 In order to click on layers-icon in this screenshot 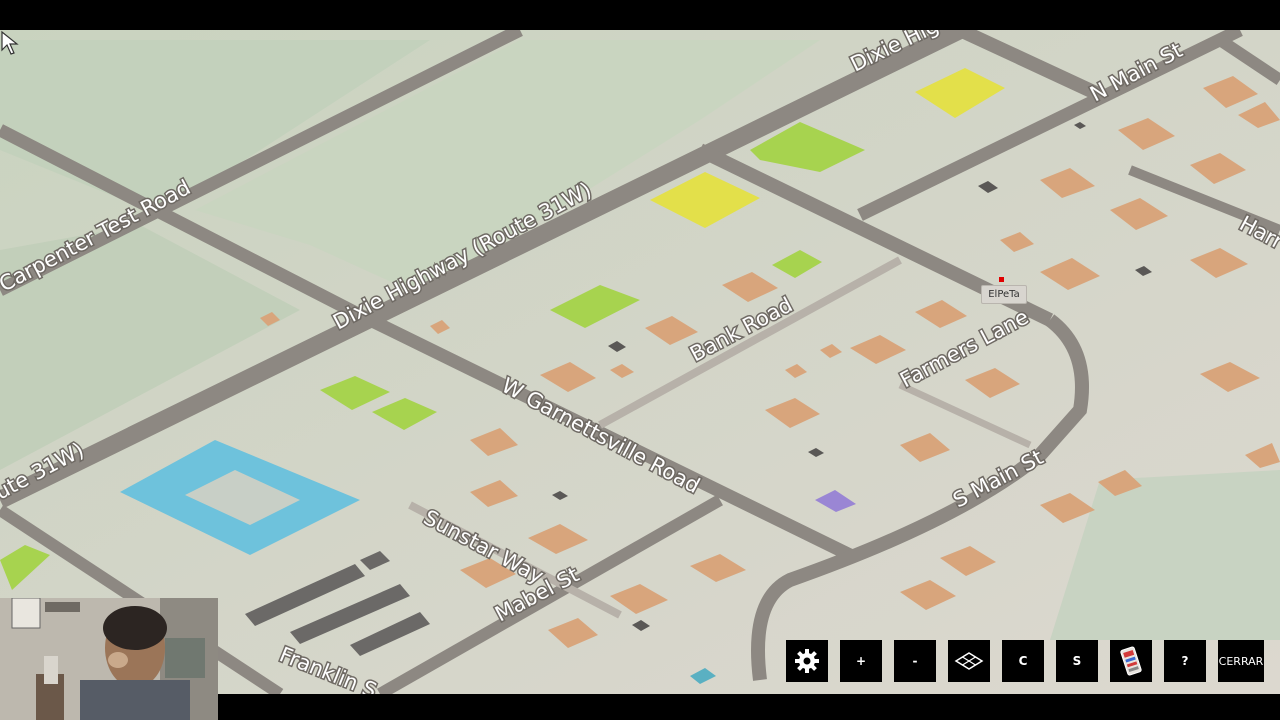, I will do `click(969, 661)`.